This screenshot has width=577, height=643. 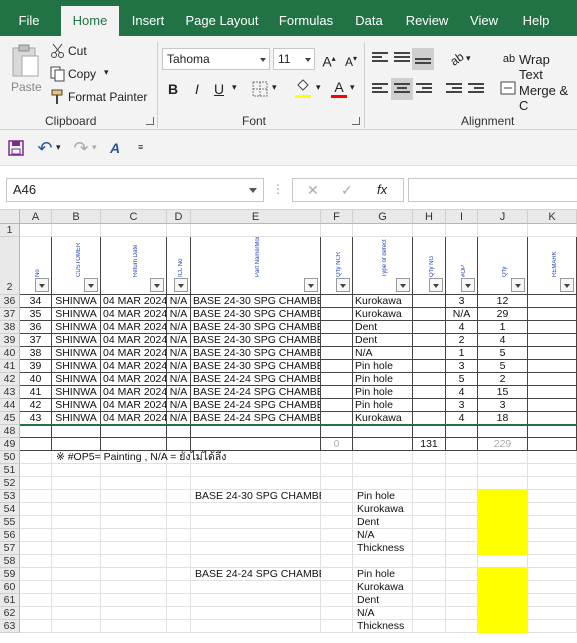 What do you see at coordinates (10, 366) in the screenshot?
I see `row-header: 41` at bounding box center [10, 366].